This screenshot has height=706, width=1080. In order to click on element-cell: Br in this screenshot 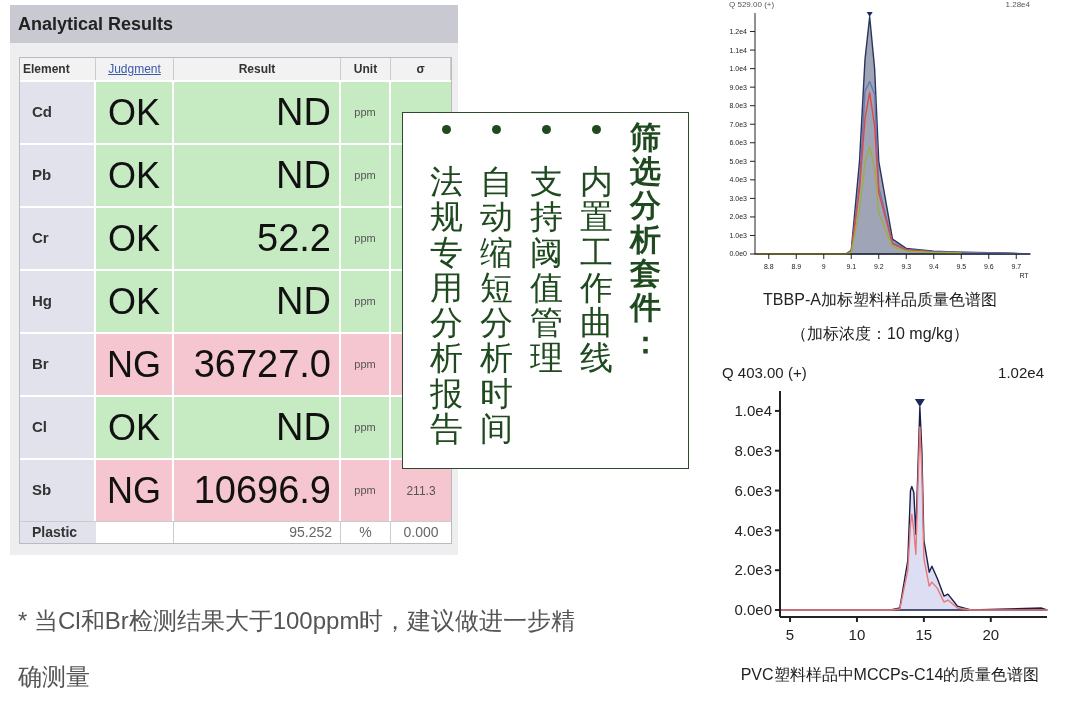, I will do `click(58, 364)`.